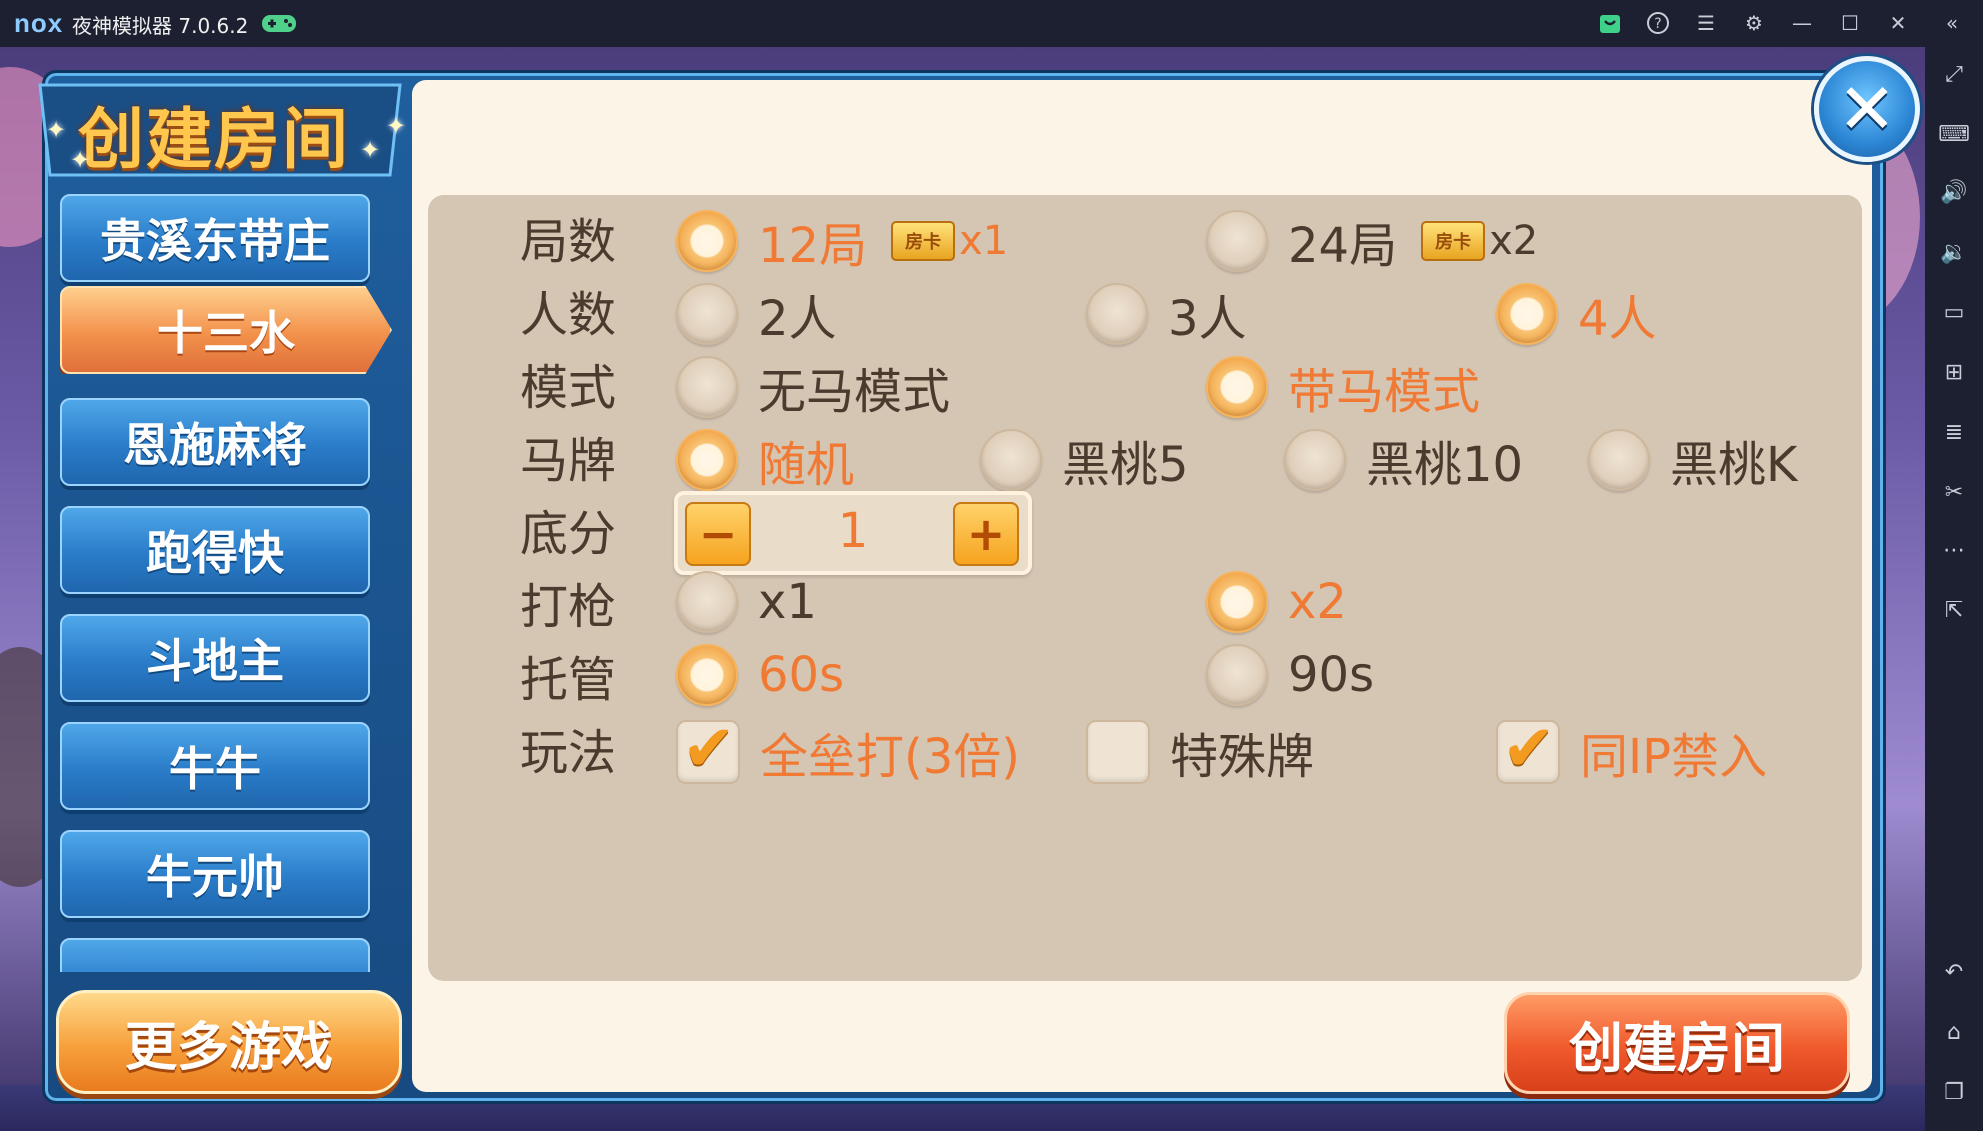  I want to click on minimize-icon: —, so click(1802, 23).